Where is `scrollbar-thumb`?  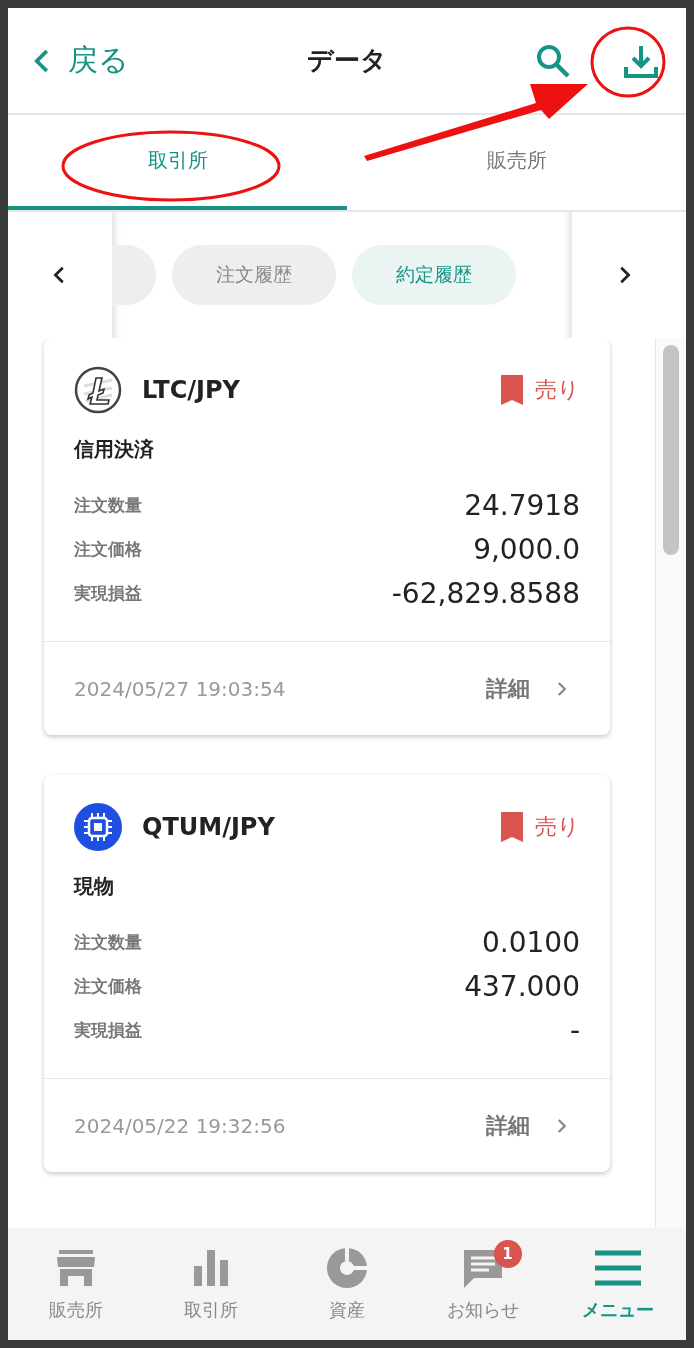
scrollbar-thumb is located at coordinates (671, 450).